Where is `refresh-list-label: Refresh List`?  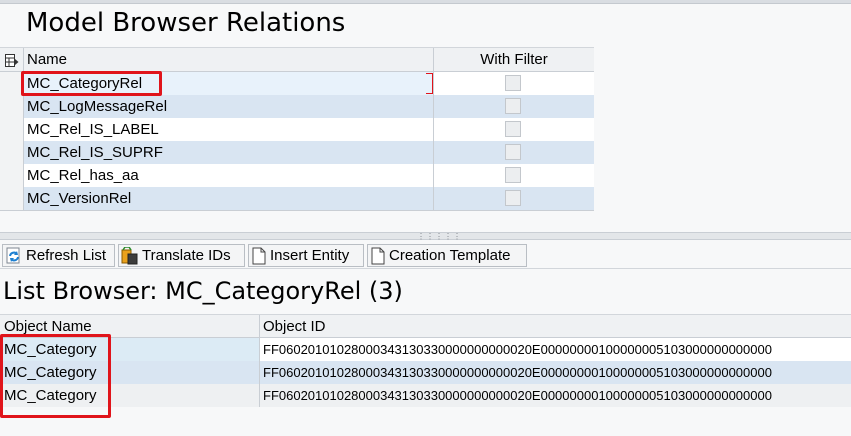 refresh-list-label: Refresh List is located at coordinates (66, 255).